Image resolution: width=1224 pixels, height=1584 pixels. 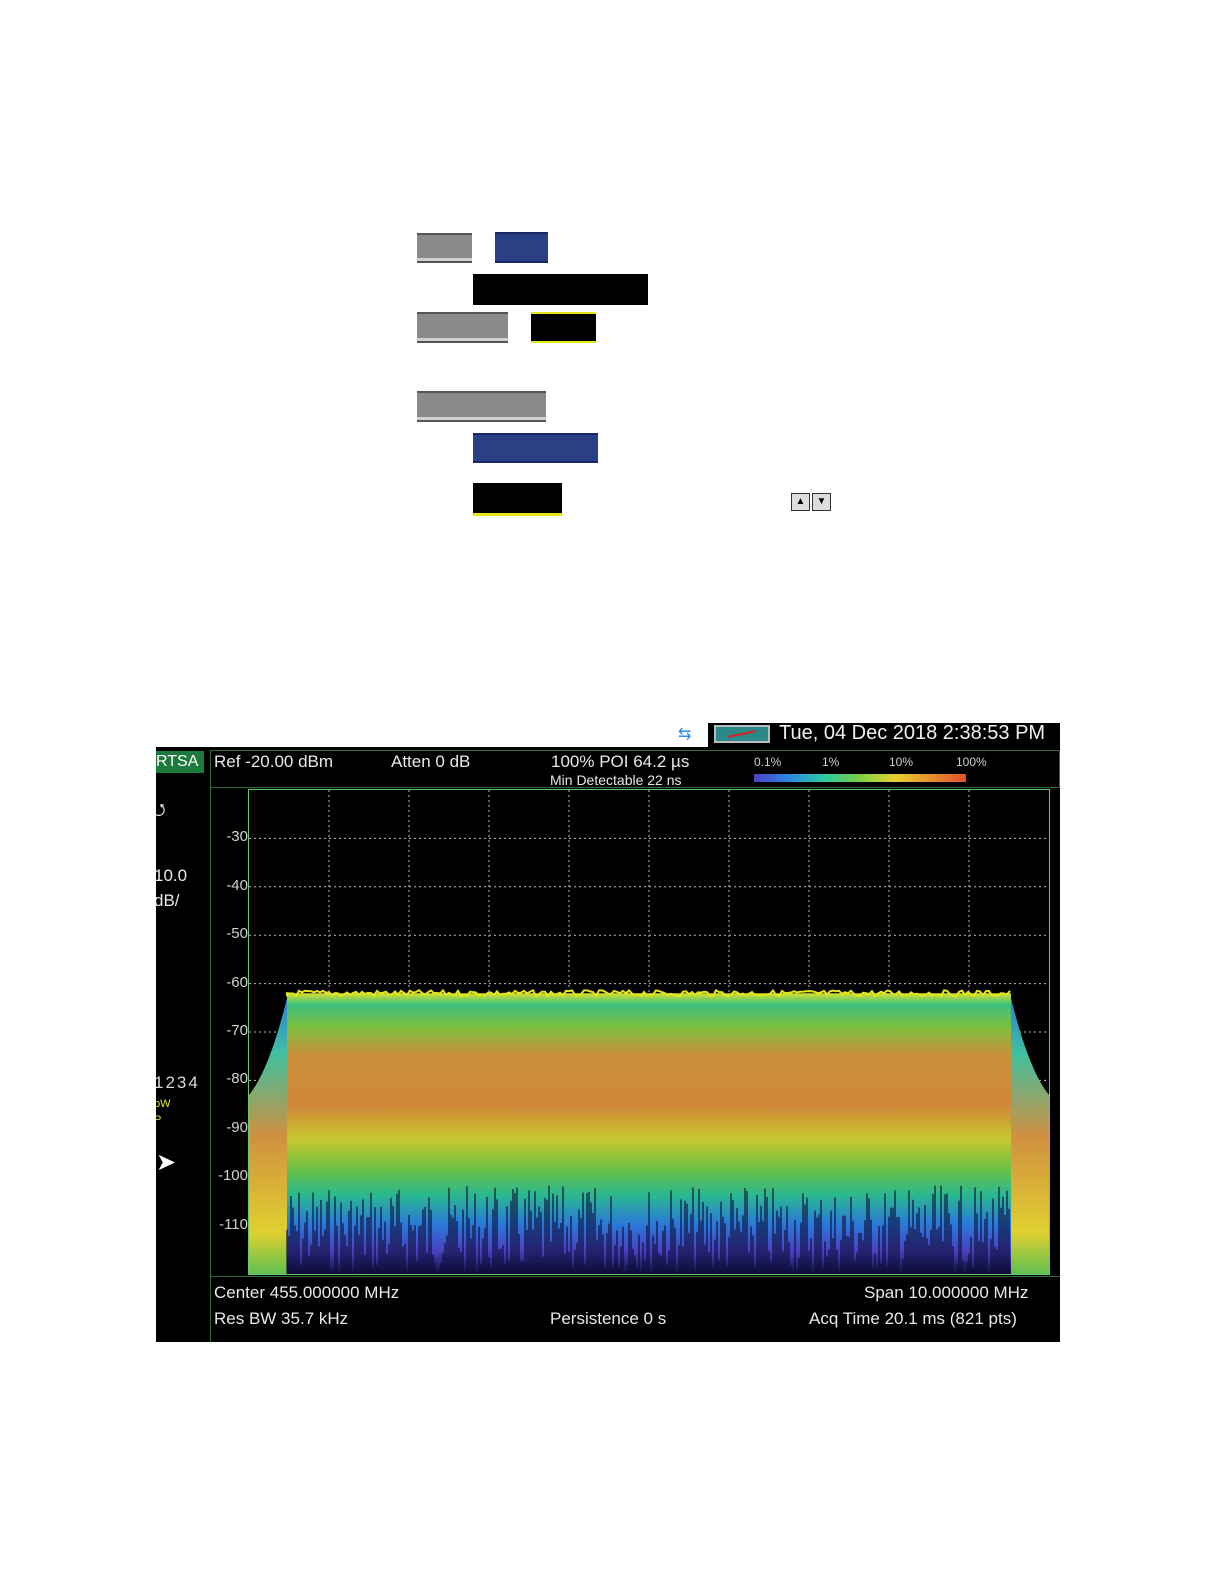 I want to click on y-tick-label: -90, so click(x=237, y=1127).